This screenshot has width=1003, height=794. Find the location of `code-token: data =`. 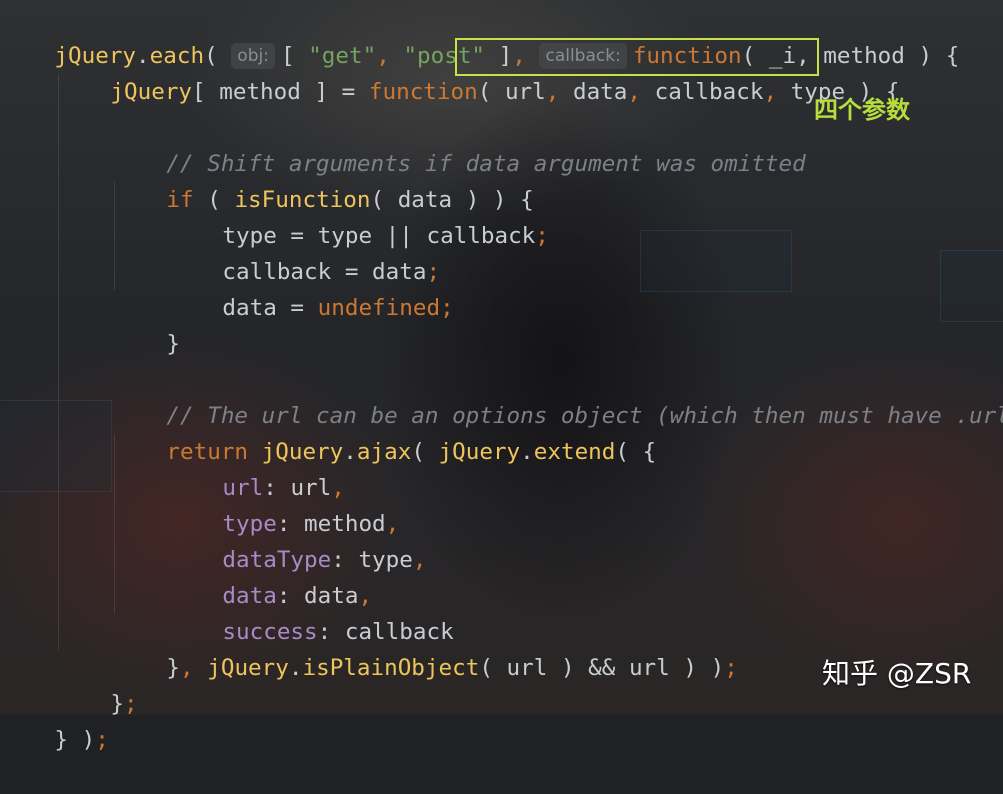

code-token: data = is located at coordinates (270, 308).